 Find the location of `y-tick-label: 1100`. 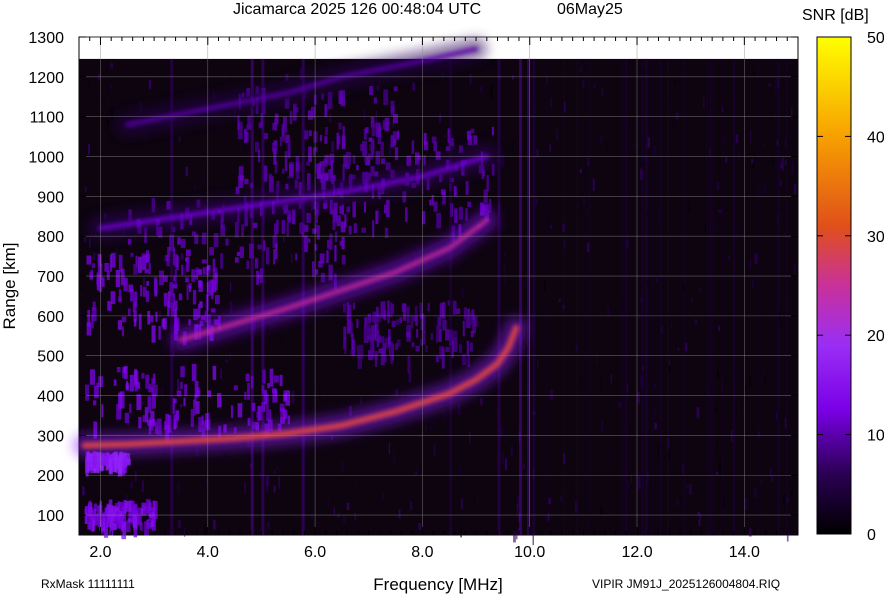

y-tick-label: 1100 is located at coordinates (47, 118).